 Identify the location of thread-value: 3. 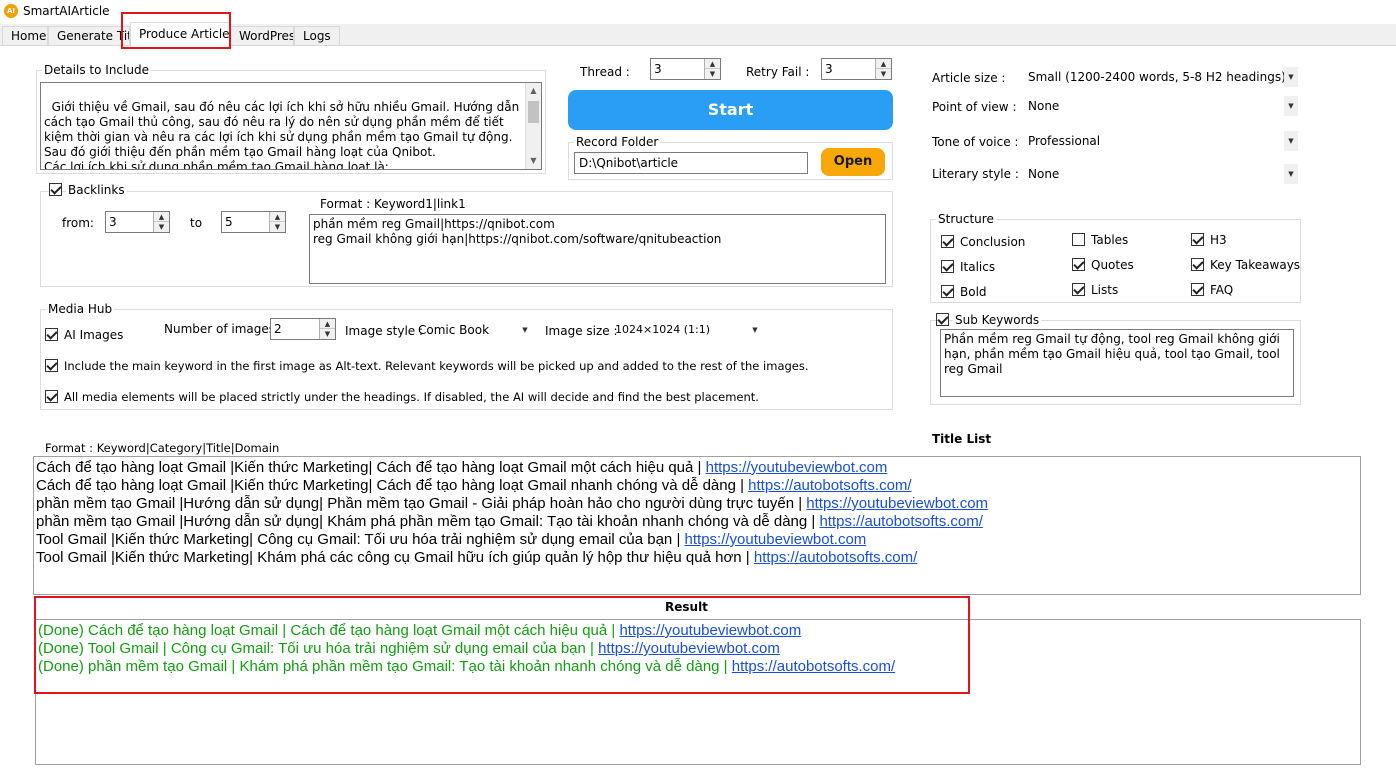
(658, 69).